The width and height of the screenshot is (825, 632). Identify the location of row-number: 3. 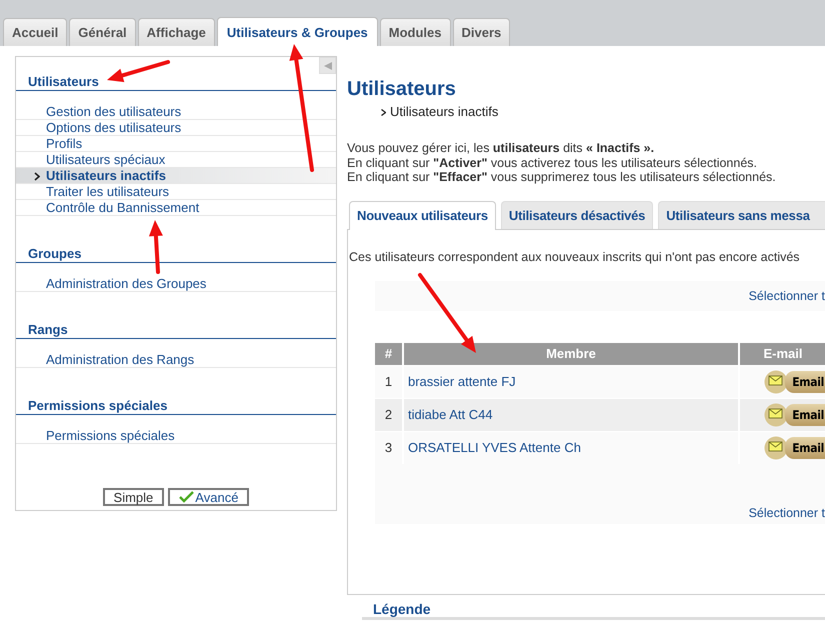
(389, 447).